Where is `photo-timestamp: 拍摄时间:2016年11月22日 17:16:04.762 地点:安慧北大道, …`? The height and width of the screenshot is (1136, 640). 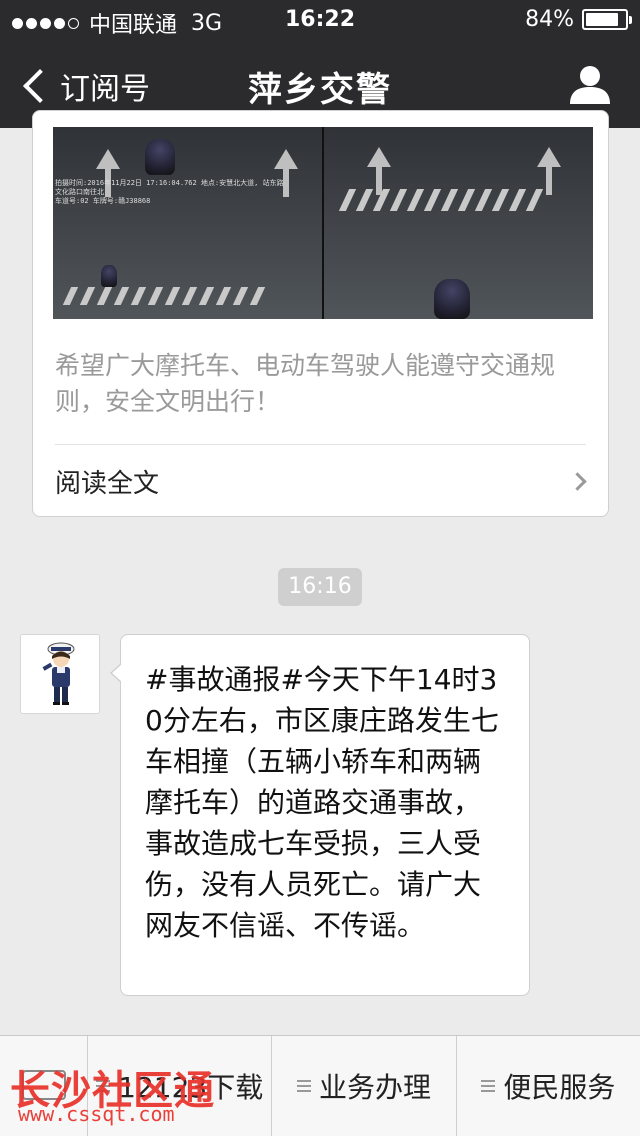
photo-timestamp: 拍摄时间:2016年11月22日 17:16:04.762 地点:安慧北大道, … is located at coordinates (169, 192).